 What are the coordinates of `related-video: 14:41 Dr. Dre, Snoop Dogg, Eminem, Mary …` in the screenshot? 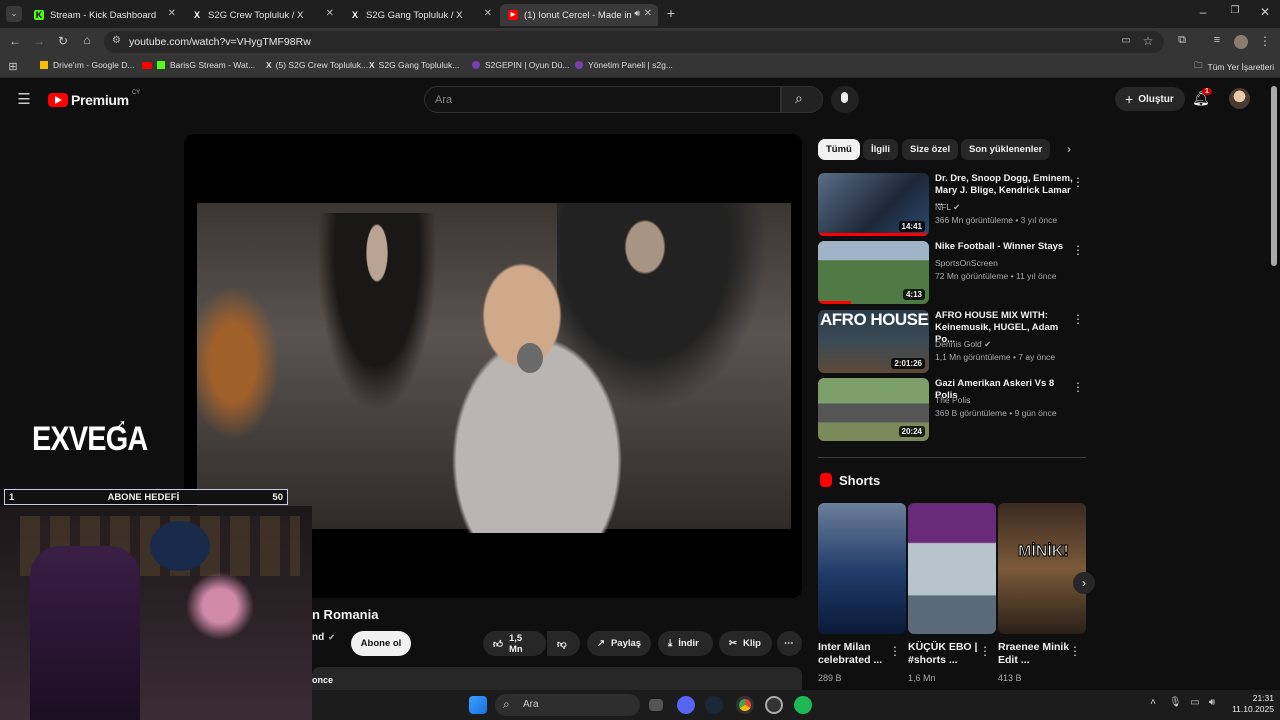 It's located at (953, 205).